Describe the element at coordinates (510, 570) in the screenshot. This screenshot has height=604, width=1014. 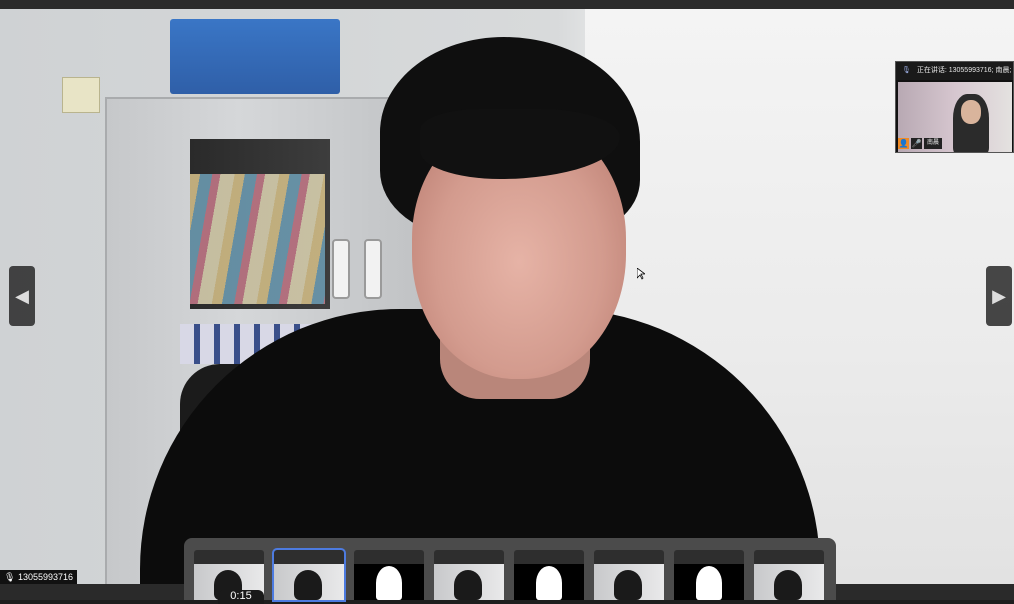
I see `participant-thumbnail-strip` at that location.